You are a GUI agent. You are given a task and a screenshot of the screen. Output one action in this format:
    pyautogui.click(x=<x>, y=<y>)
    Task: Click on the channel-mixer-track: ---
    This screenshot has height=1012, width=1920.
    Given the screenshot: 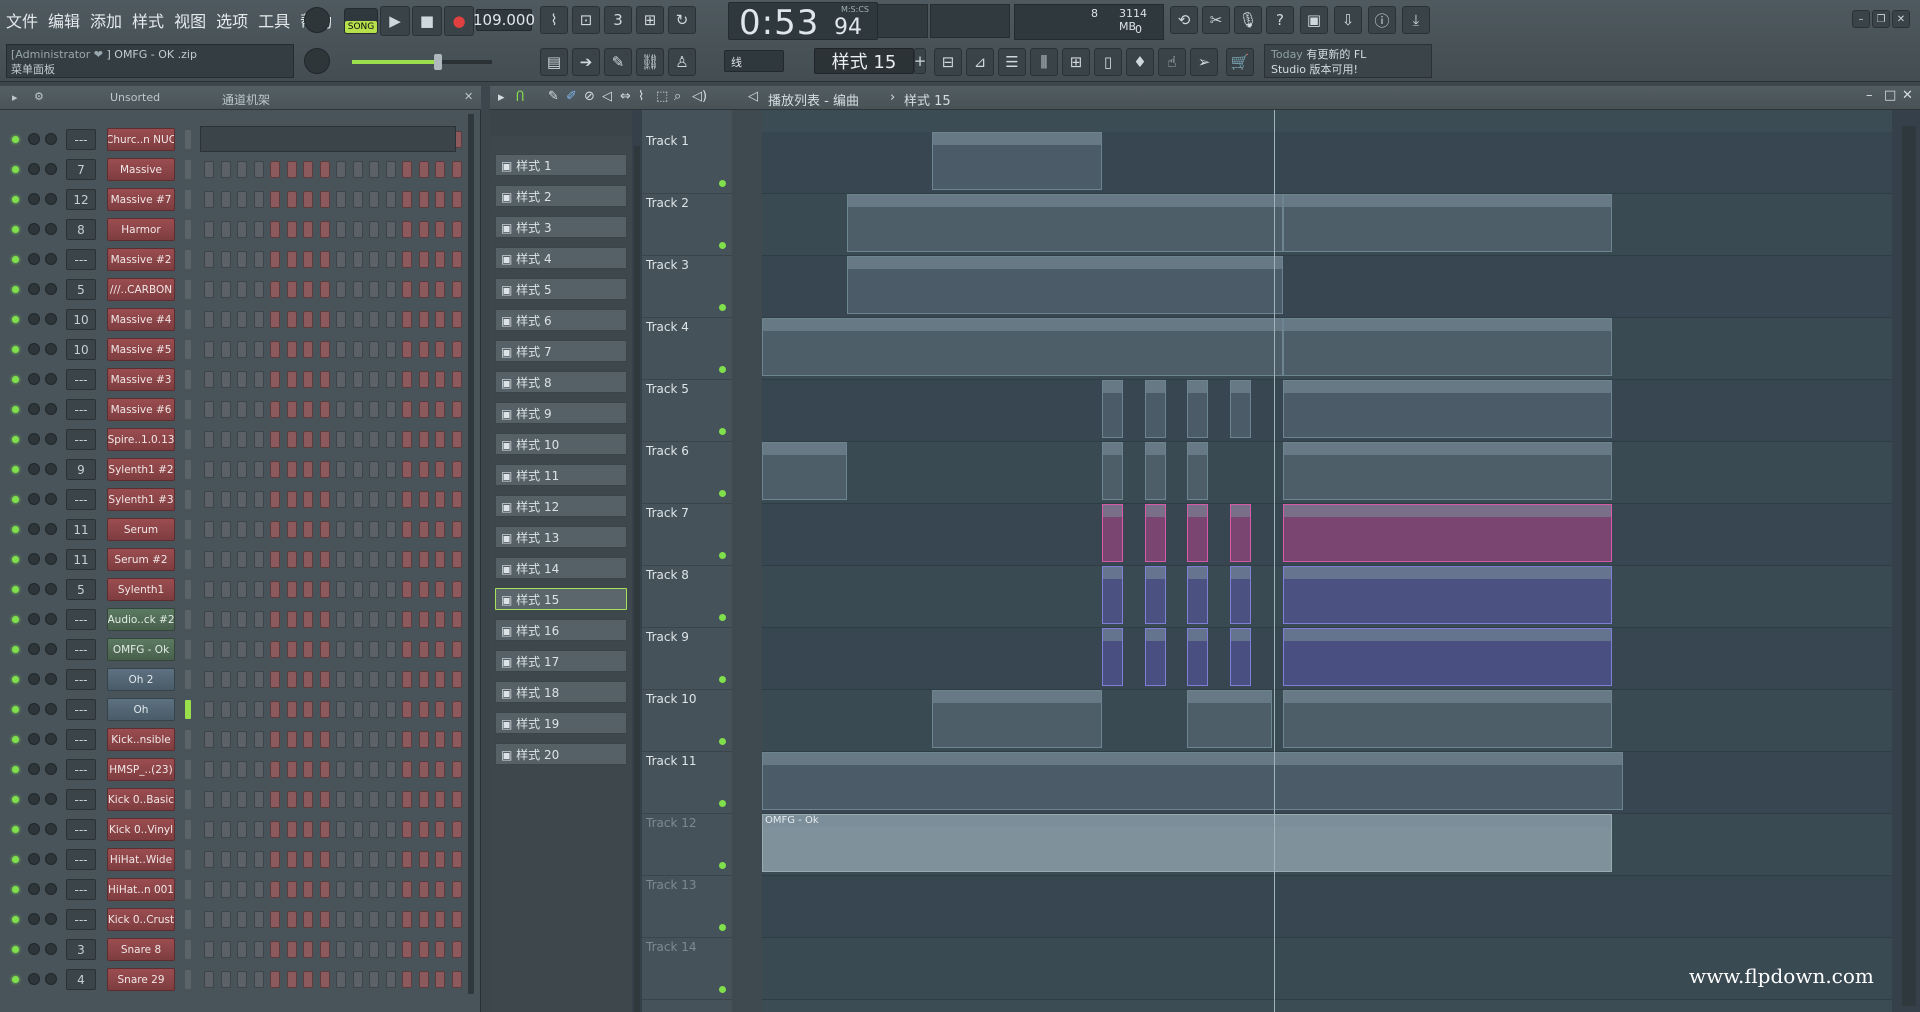 What is the action you would take?
    pyautogui.click(x=81, y=739)
    